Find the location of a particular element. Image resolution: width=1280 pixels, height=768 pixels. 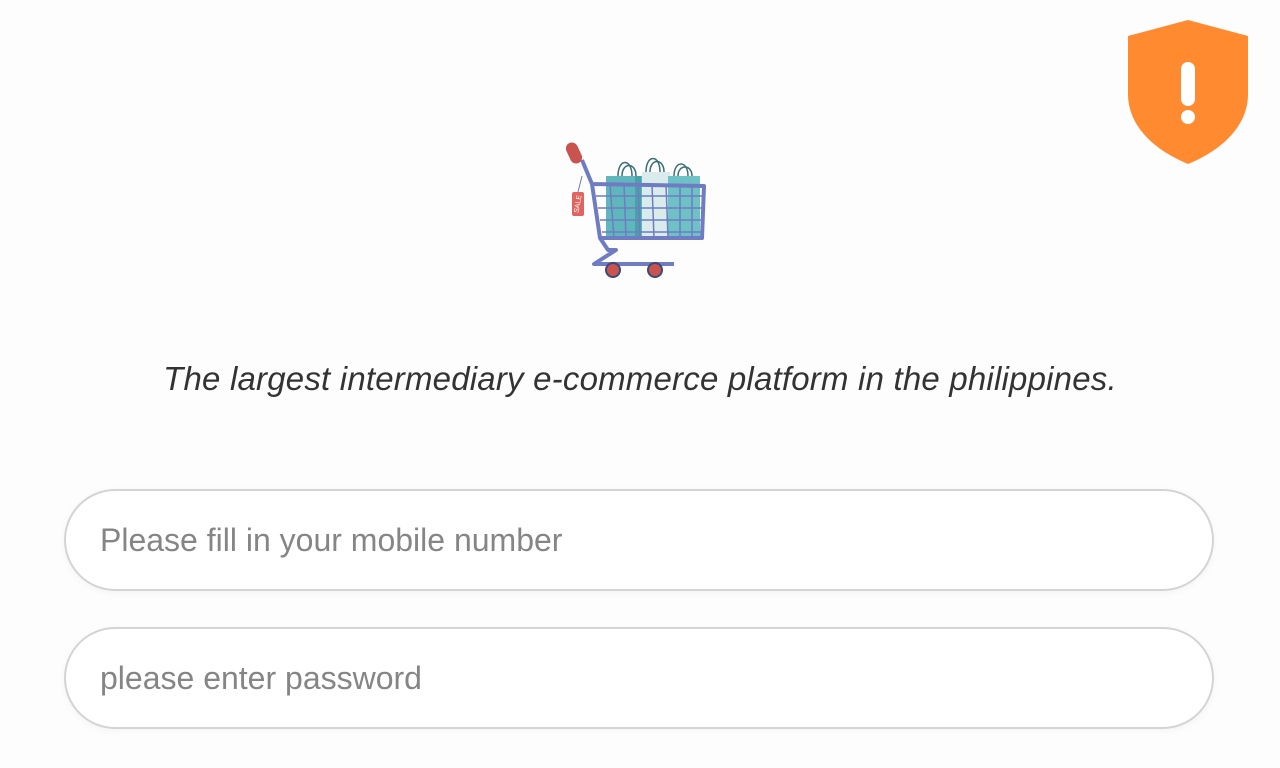

shield-alert-icon is located at coordinates (1188, 92).